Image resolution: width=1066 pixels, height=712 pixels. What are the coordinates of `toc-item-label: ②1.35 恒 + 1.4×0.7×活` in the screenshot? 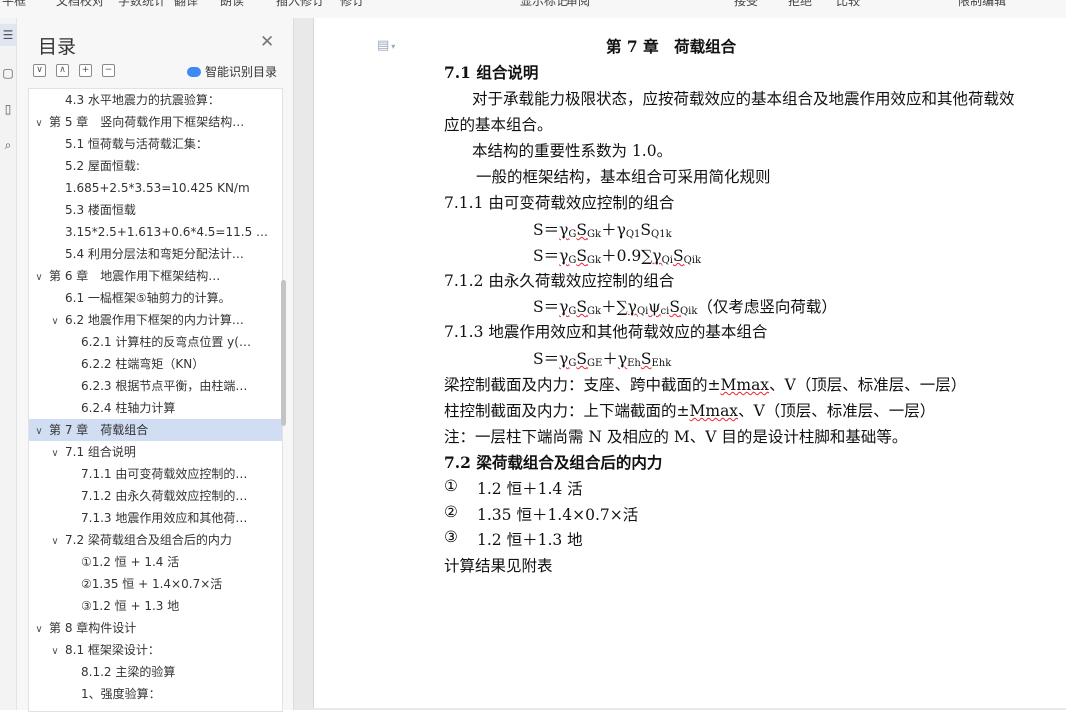 It's located at (152, 584).